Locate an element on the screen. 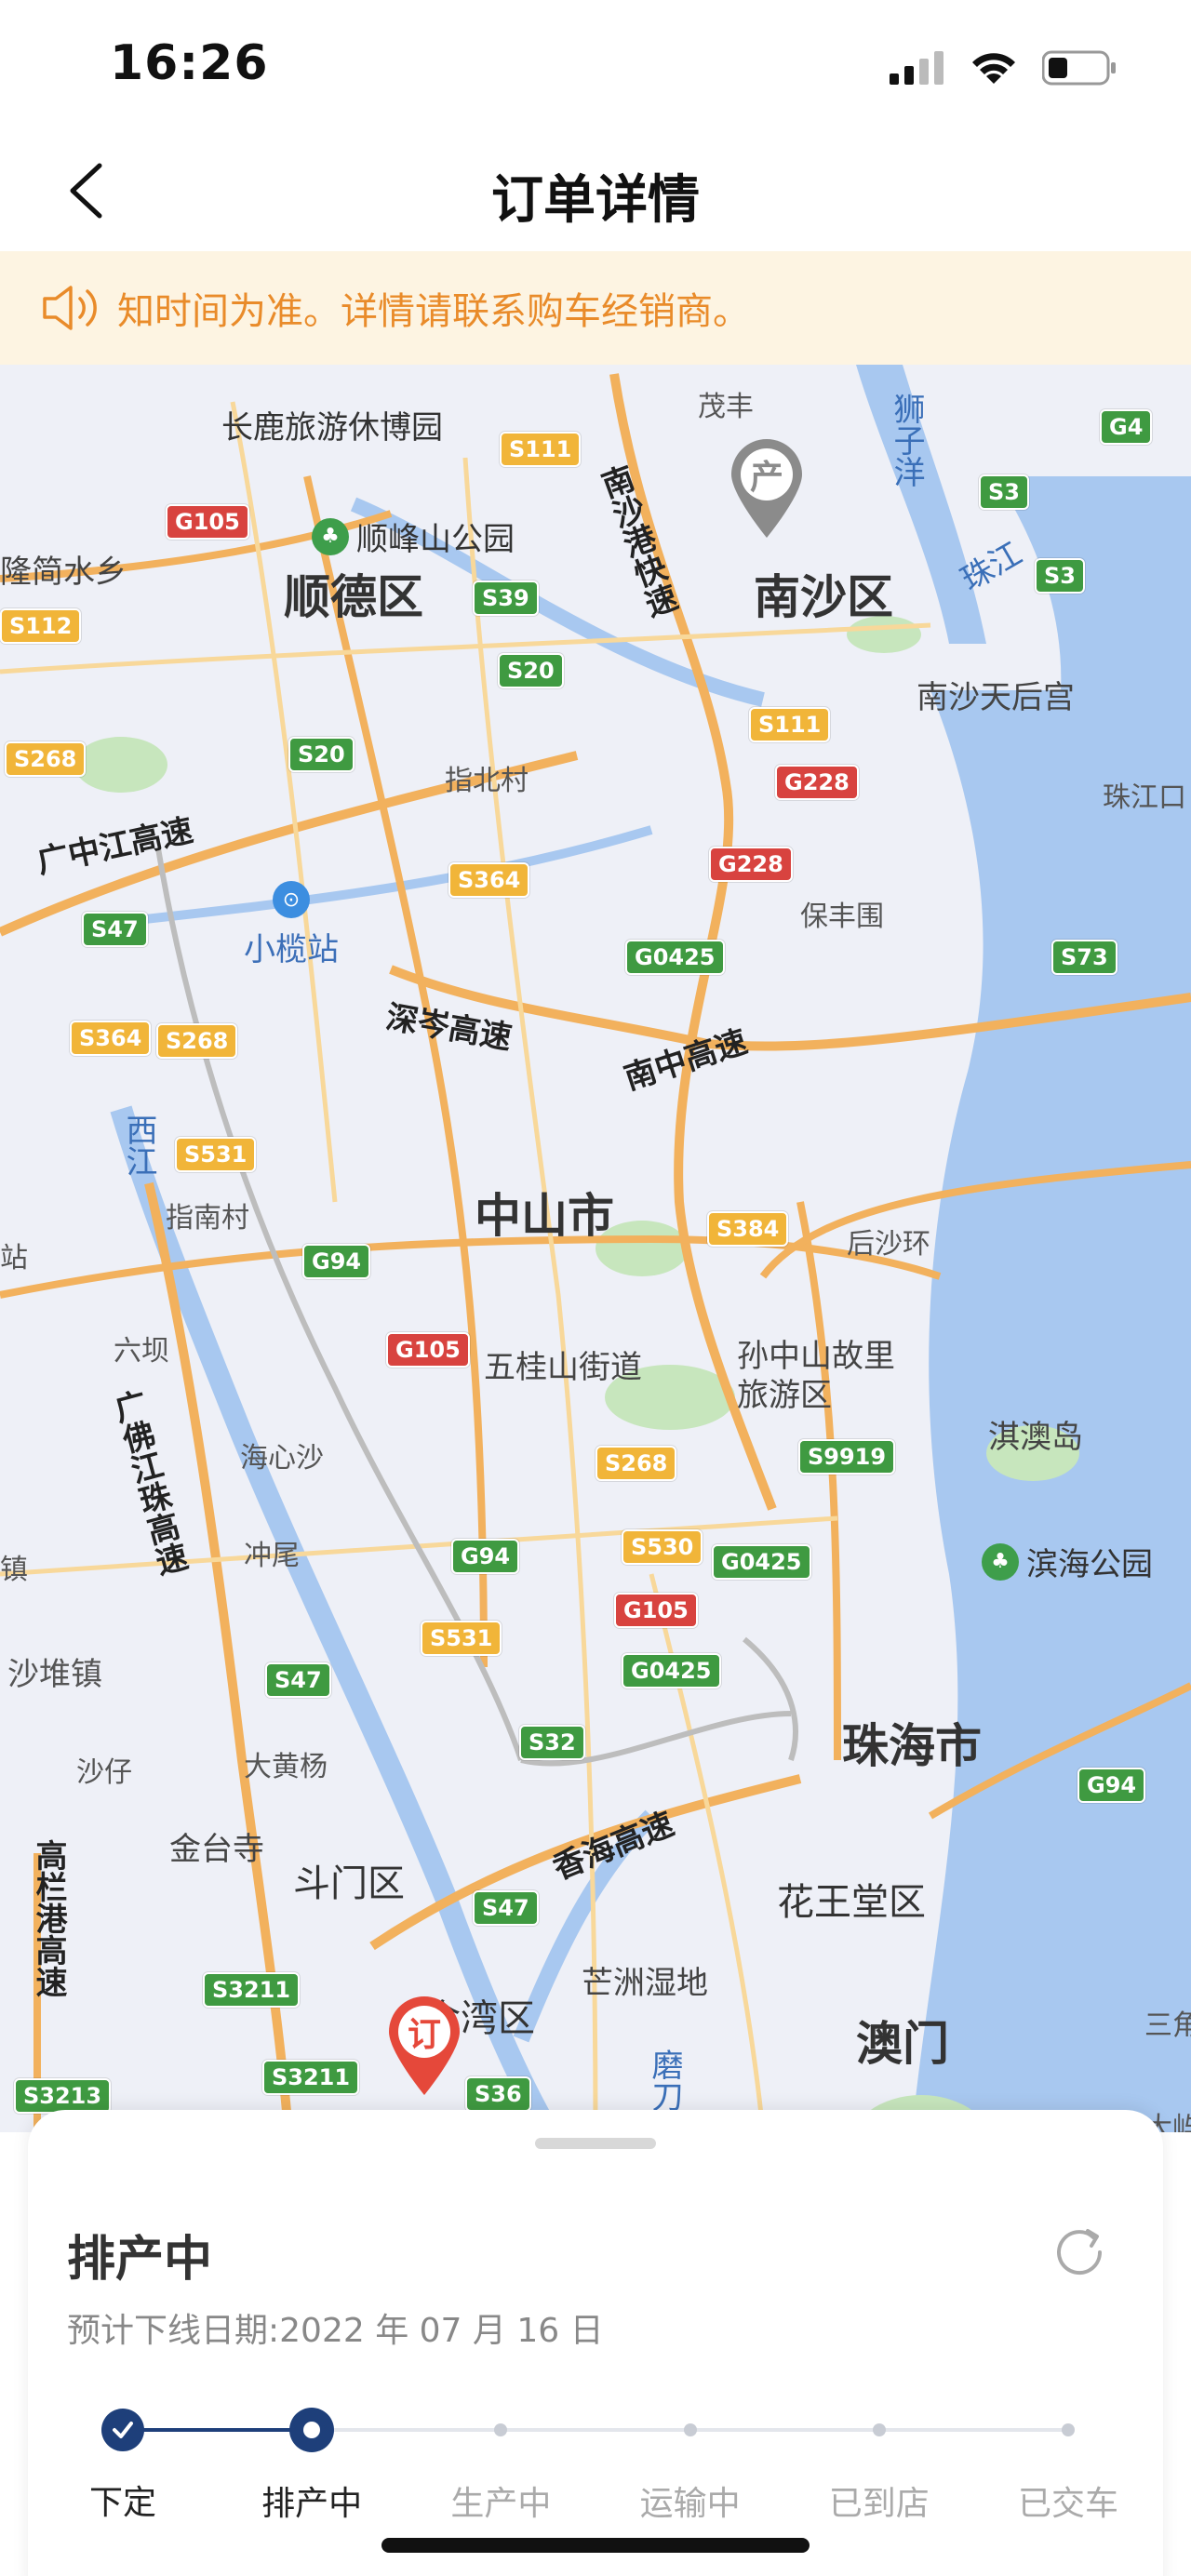  battery-icon is located at coordinates (1079, 68).